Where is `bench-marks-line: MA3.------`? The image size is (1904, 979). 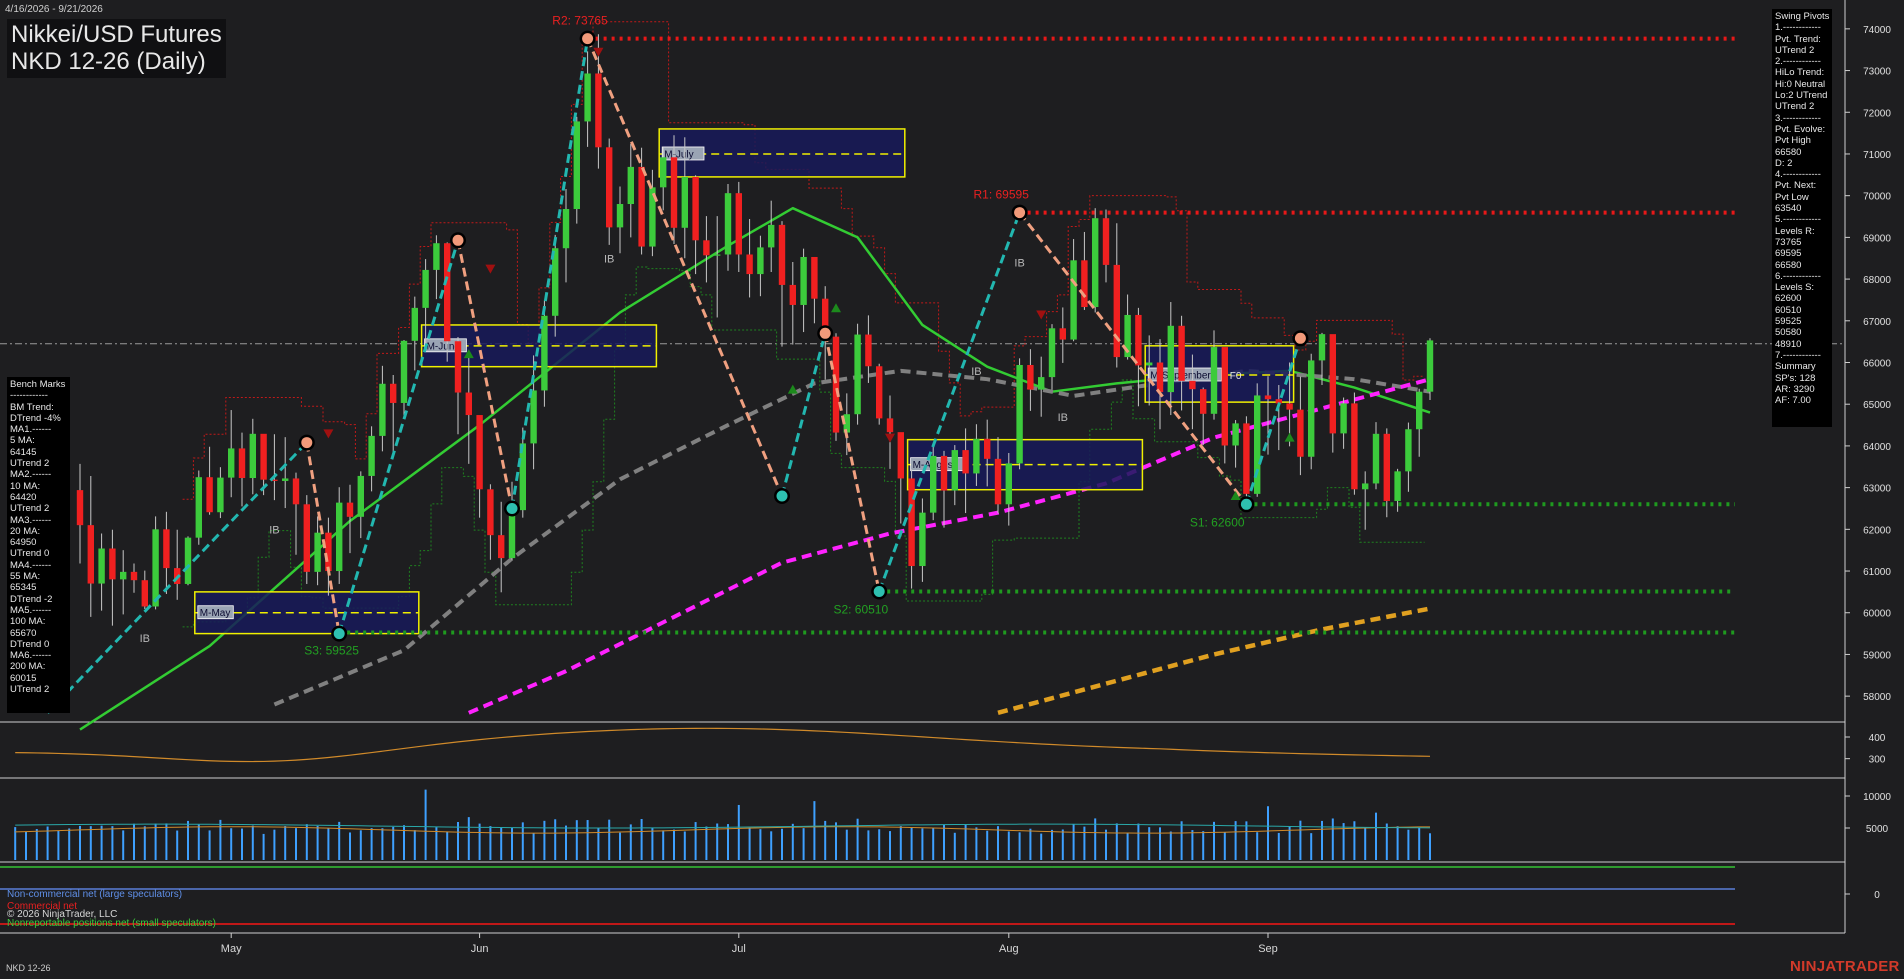 bench-marks-line: MA3.------ is located at coordinates (31, 520).